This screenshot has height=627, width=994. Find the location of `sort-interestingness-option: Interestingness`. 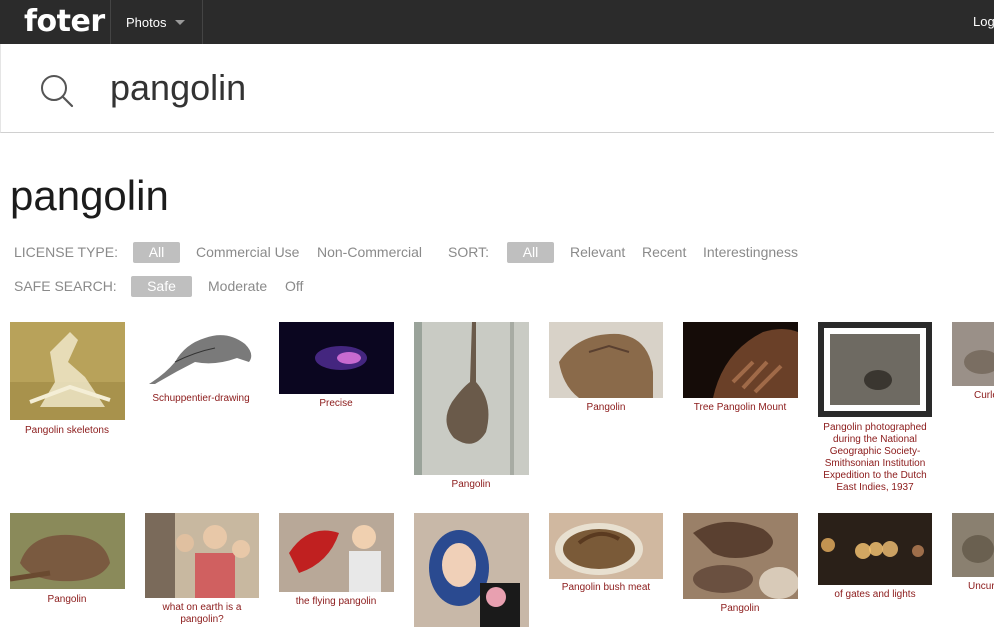

sort-interestingness-option: Interestingness is located at coordinates (750, 252).